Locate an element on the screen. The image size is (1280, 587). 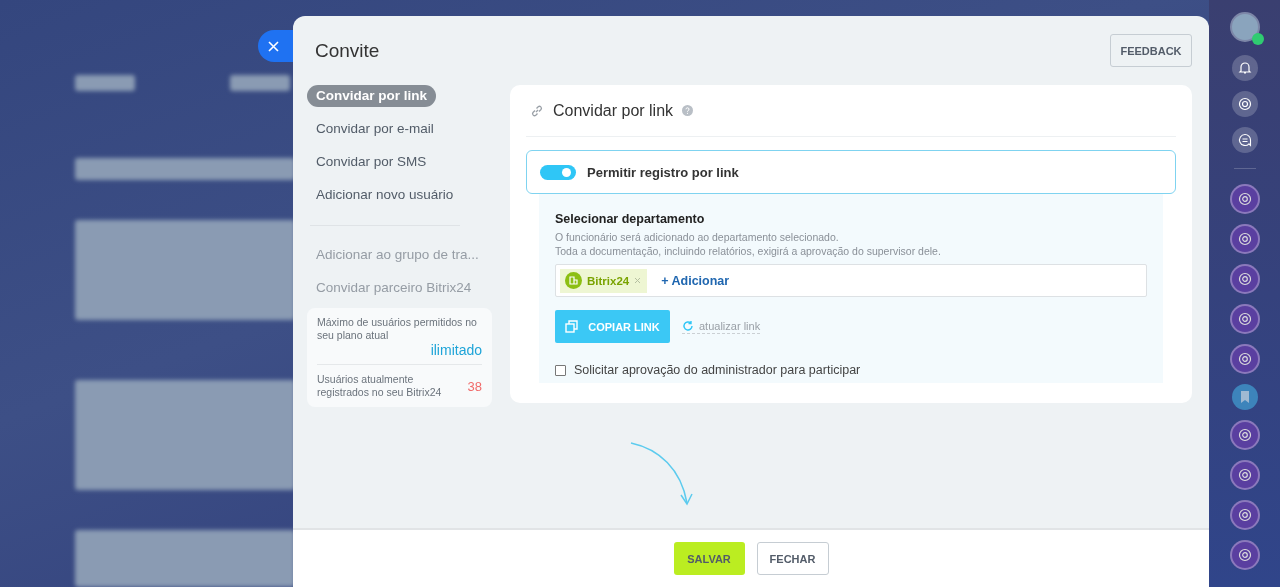
toggle-switch is located at coordinates (558, 172).